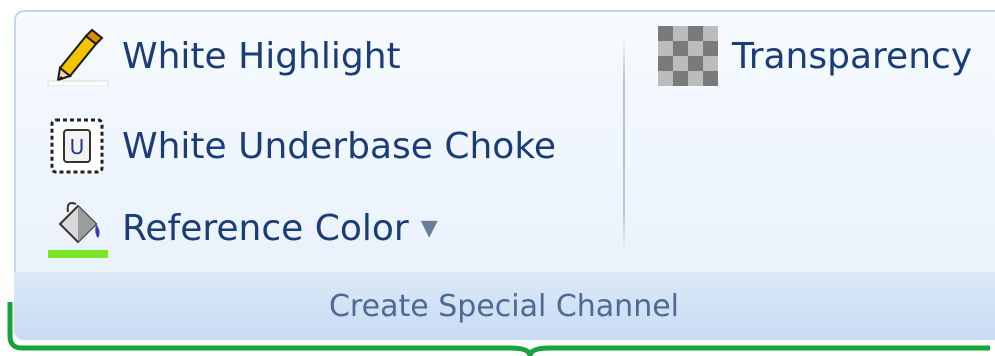 This screenshot has width=995, height=356. What do you see at coordinates (78, 228) in the screenshot?
I see `paint-bucket-icon` at bounding box center [78, 228].